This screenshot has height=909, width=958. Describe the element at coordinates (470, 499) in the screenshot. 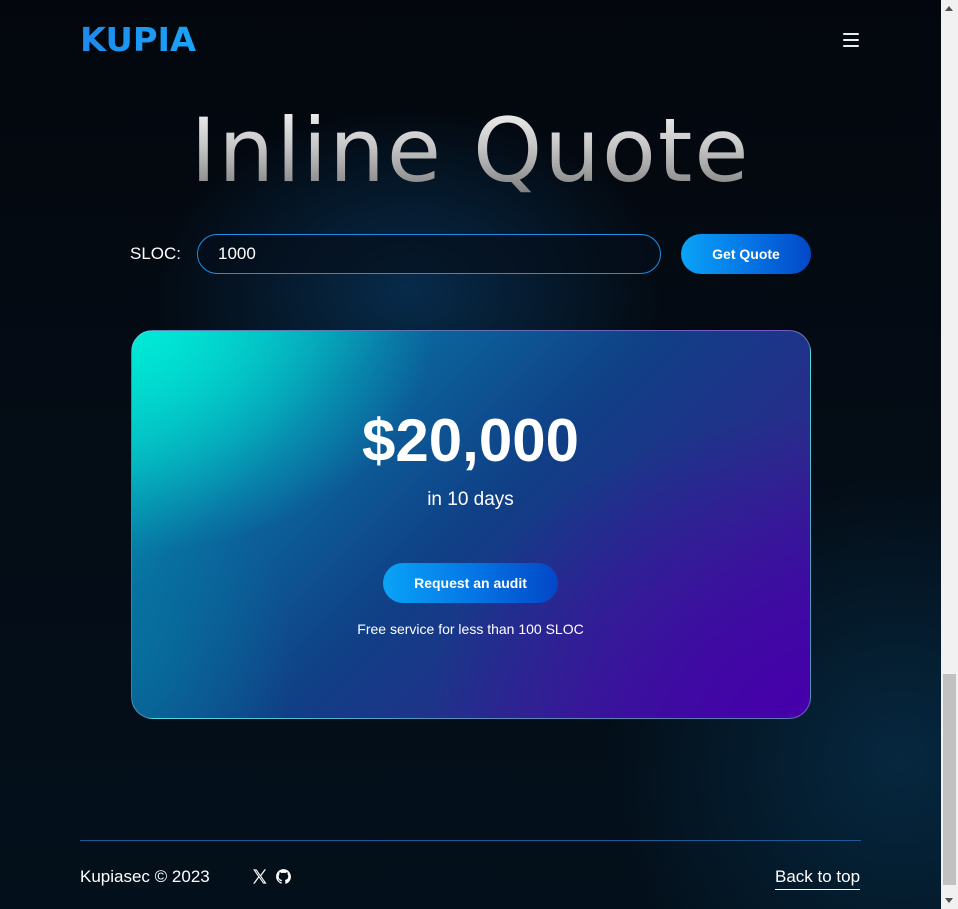

I see `quote-duration: in 10 days` at that location.